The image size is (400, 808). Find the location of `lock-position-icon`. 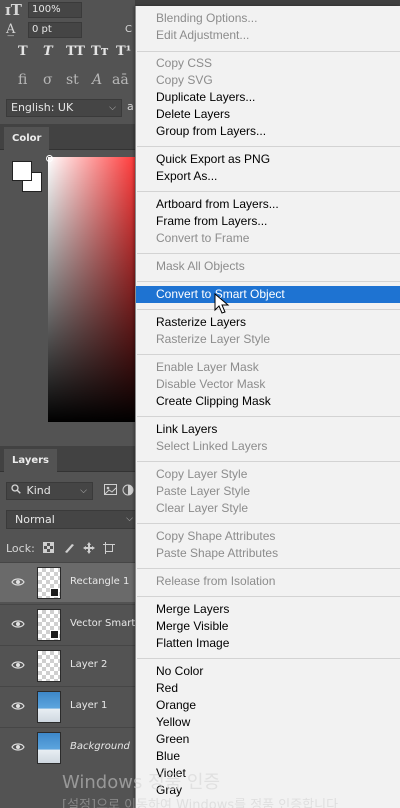

lock-position-icon is located at coordinates (88, 548).